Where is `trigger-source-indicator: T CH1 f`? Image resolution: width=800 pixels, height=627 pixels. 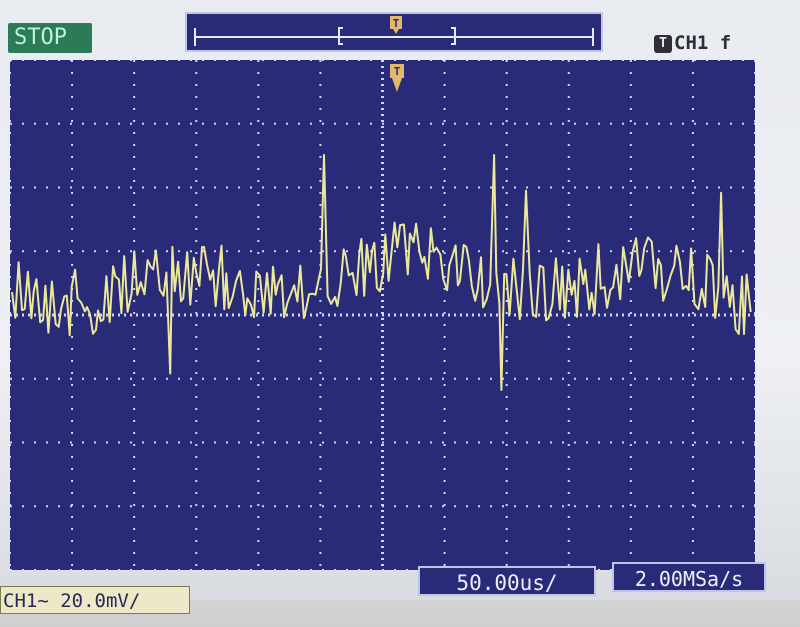 trigger-source-indicator: T CH1 f is located at coordinates (709, 43).